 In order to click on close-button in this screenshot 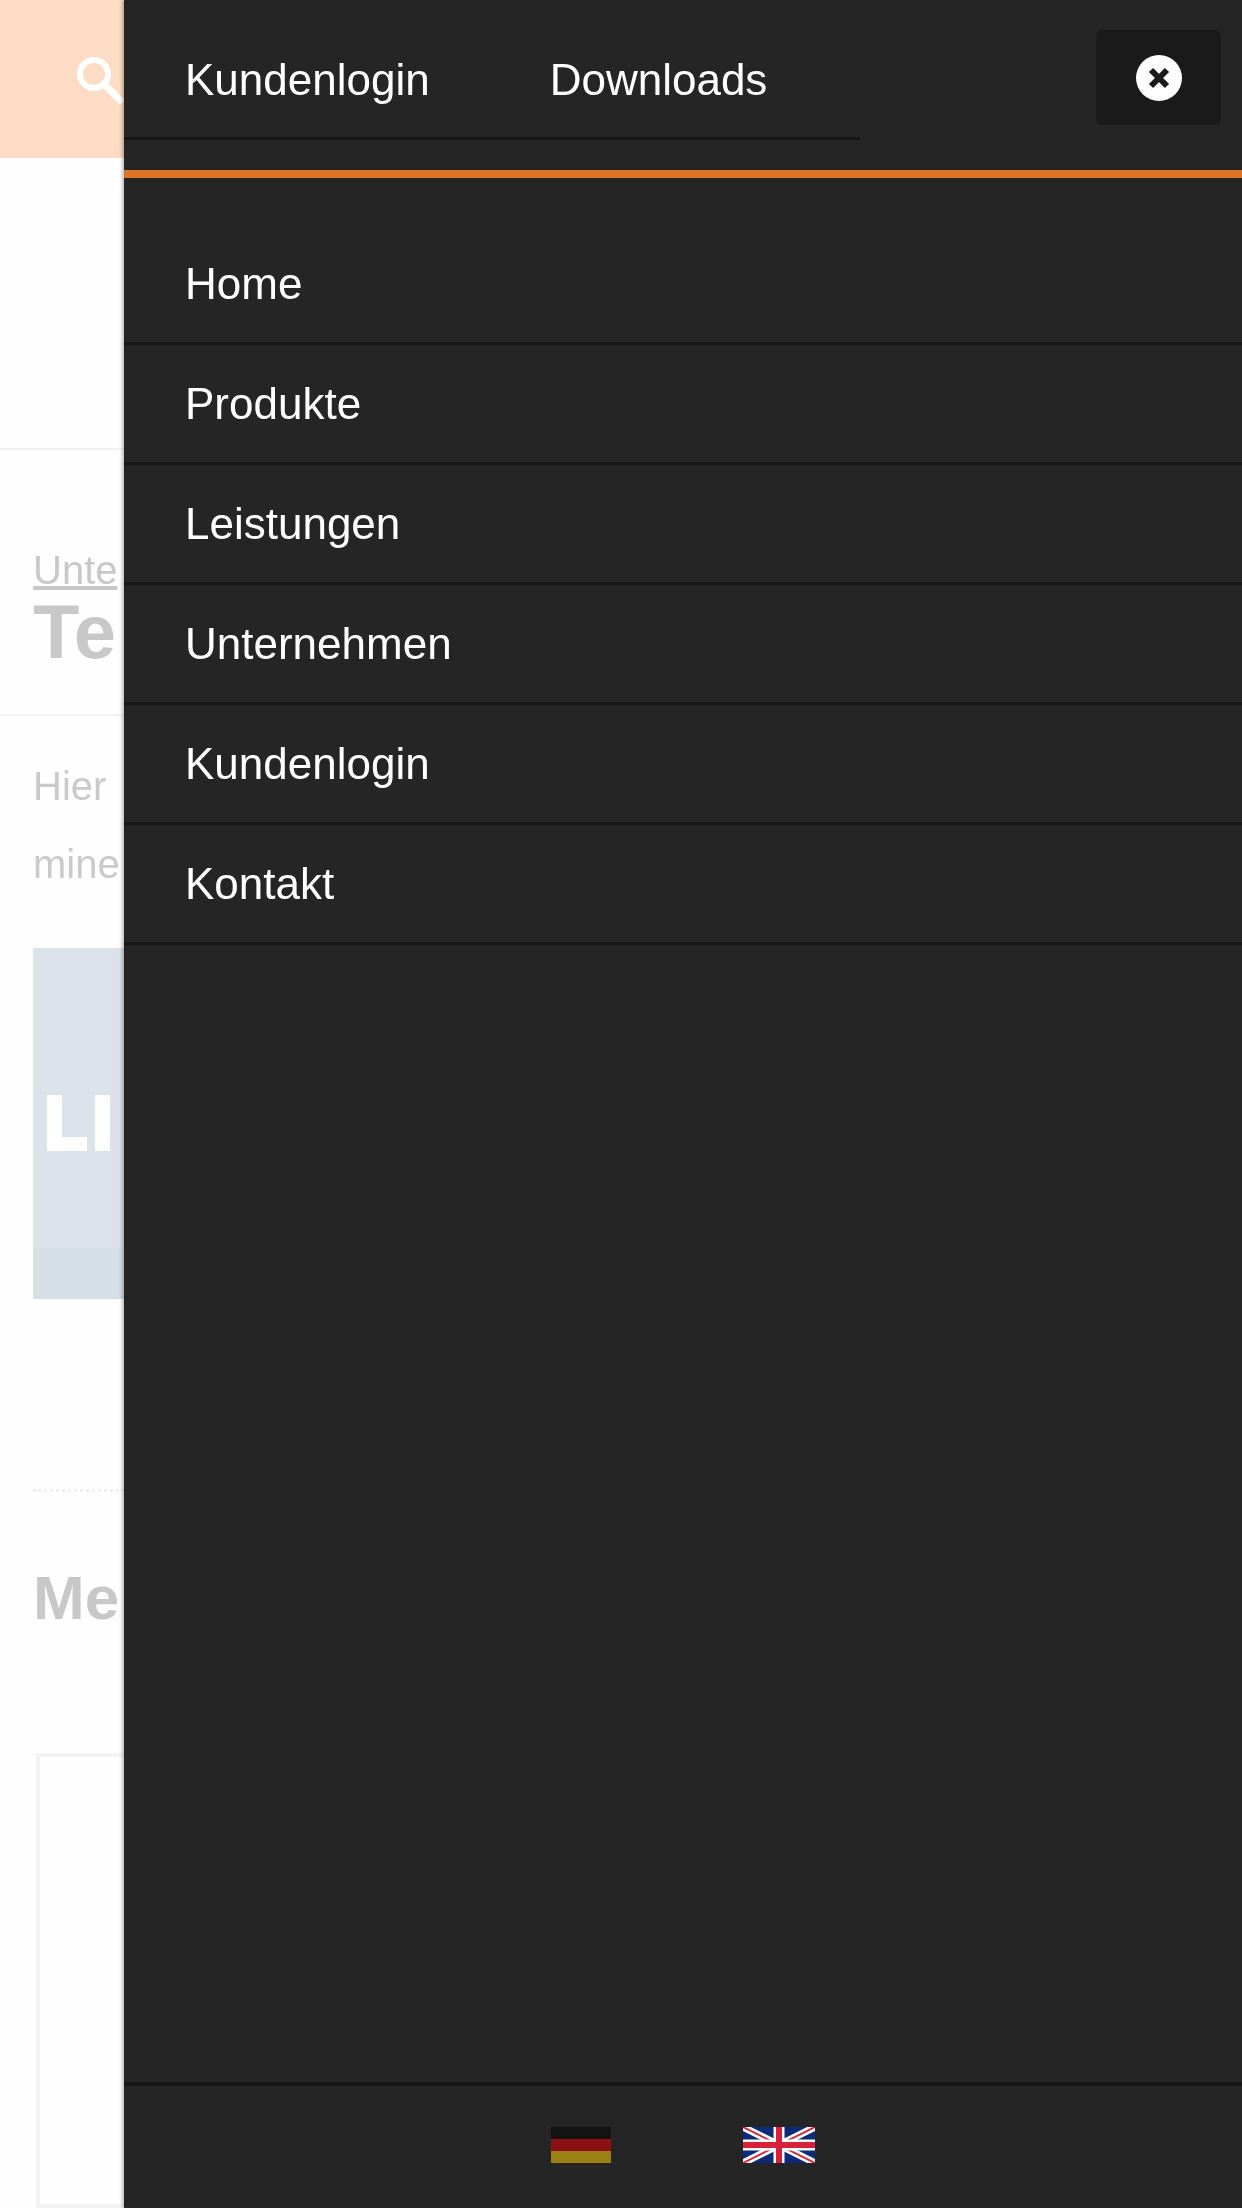, I will do `click(1158, 77)`.